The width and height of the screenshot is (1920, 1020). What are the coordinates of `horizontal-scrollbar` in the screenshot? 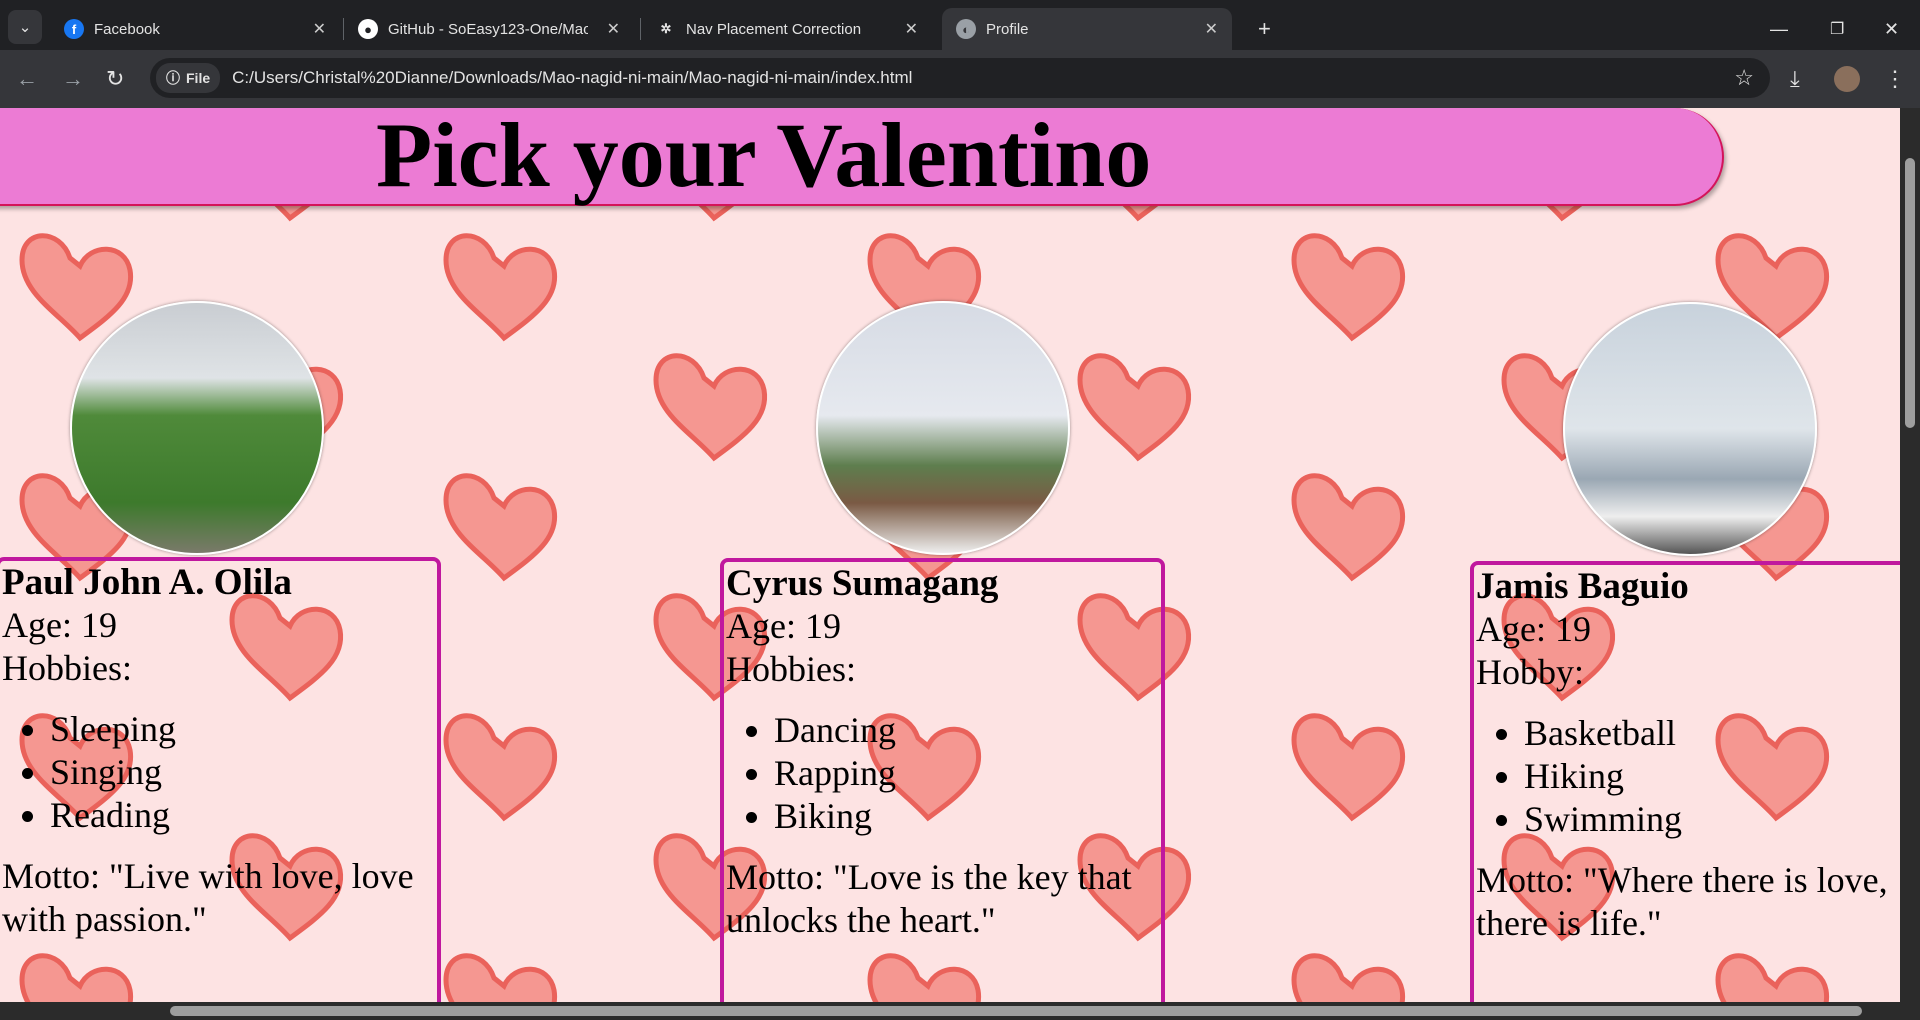 It's located at (960, 1011).